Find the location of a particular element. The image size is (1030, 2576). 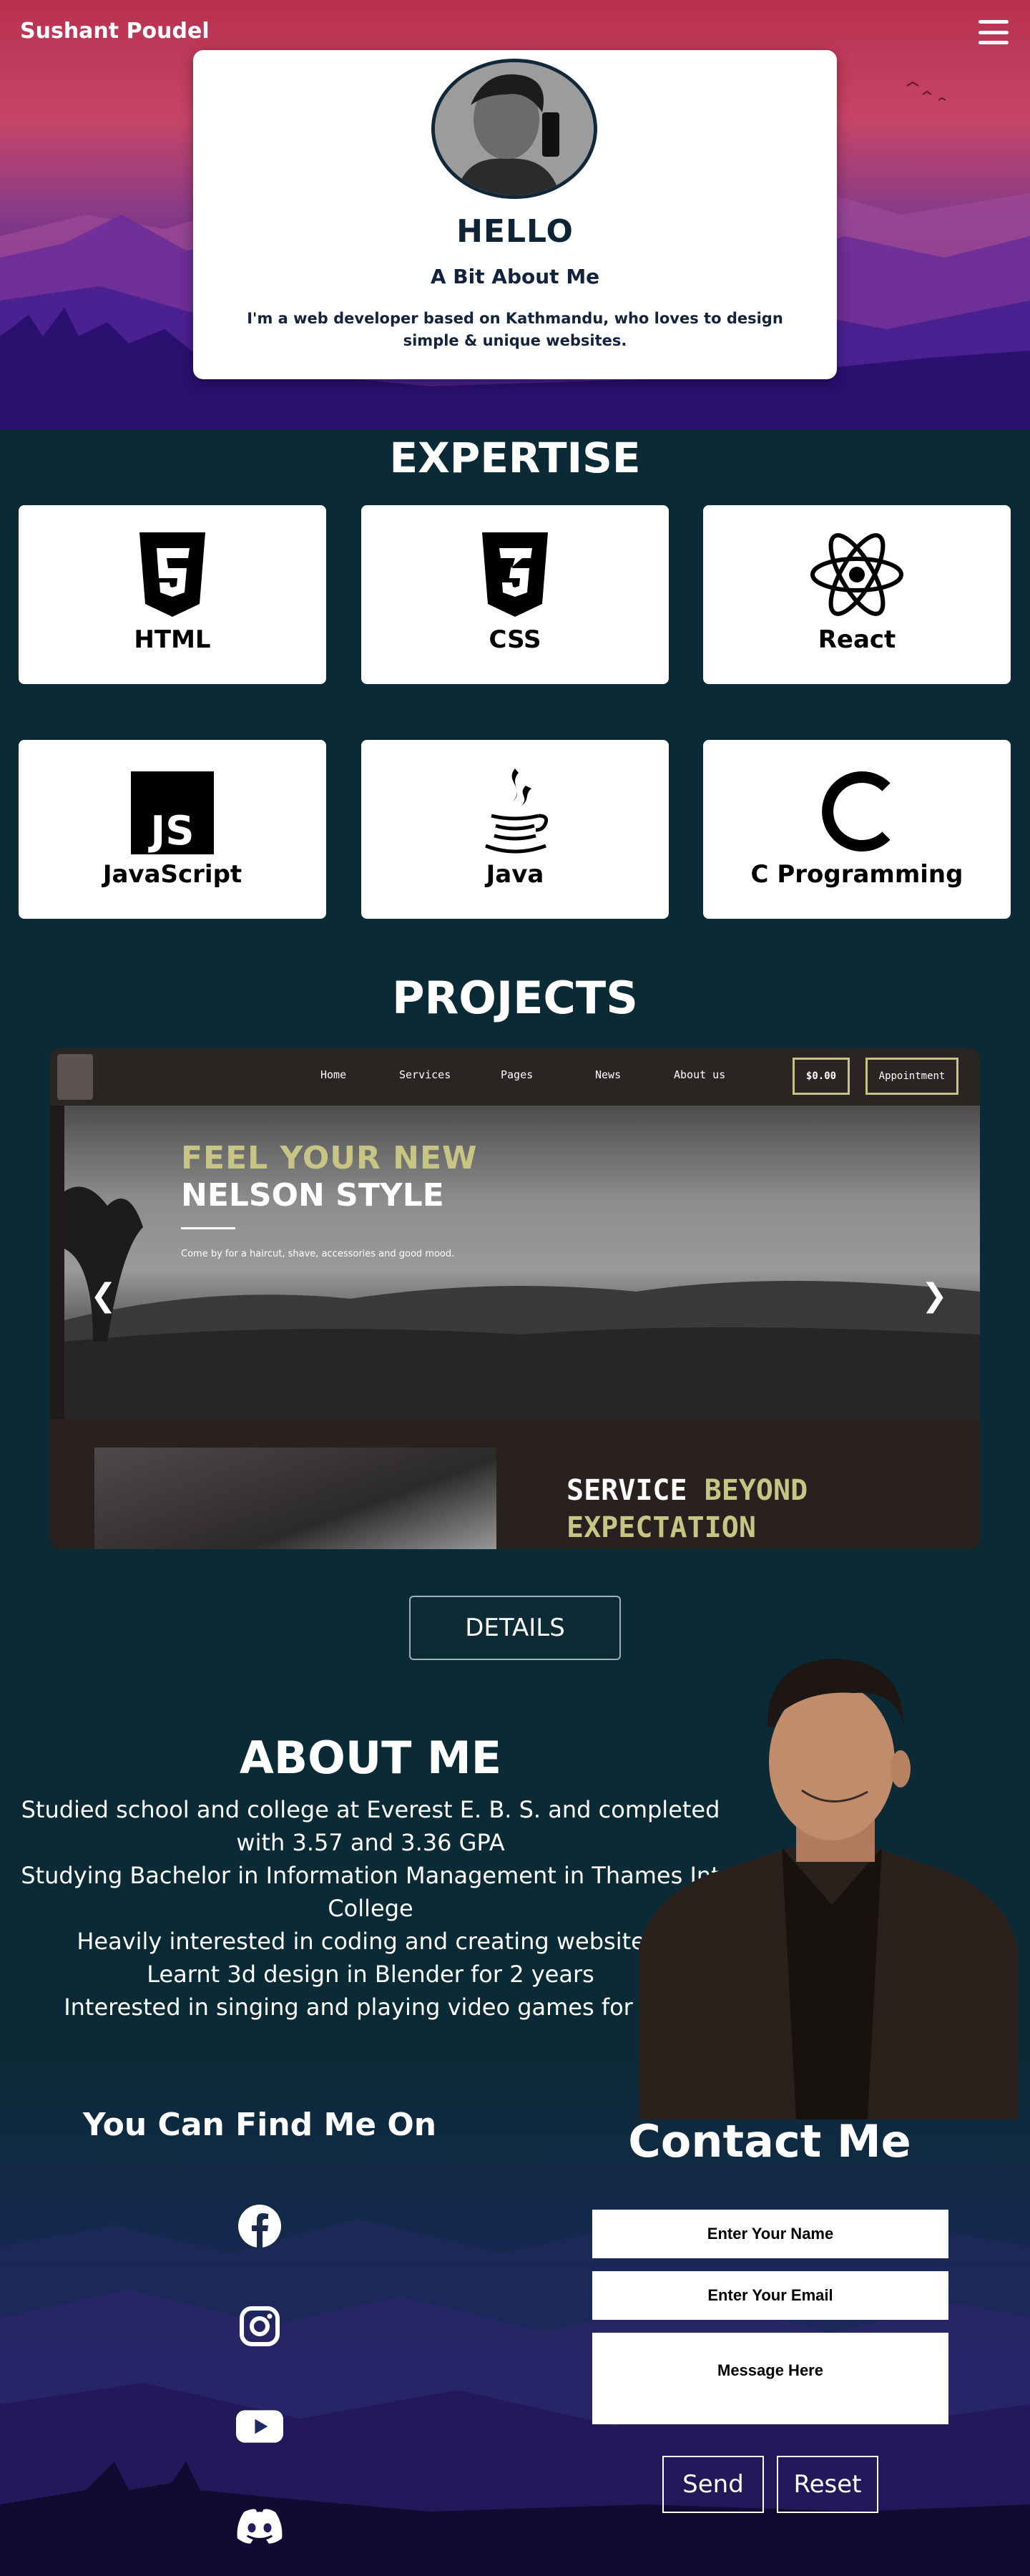

skill-card-java: Java is located at coordinates (515, 829).